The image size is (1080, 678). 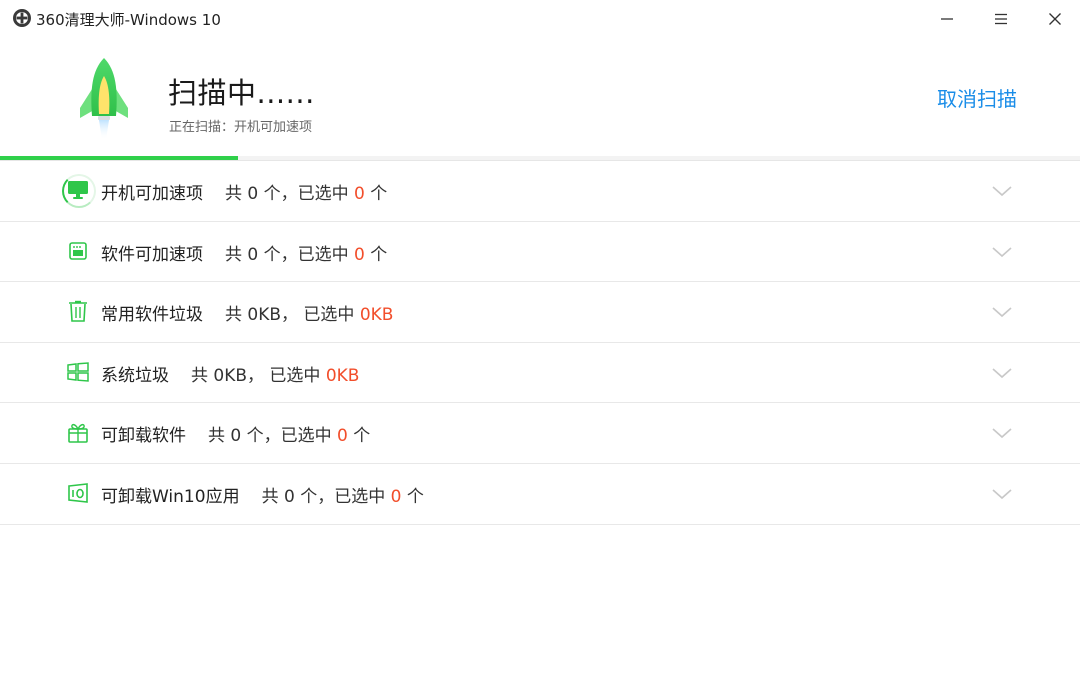 What do you see at coordinates (977, 97) in the screenshot?
I see `cancel-scan-button: 取消扫描` at bounding box center [977, 97].